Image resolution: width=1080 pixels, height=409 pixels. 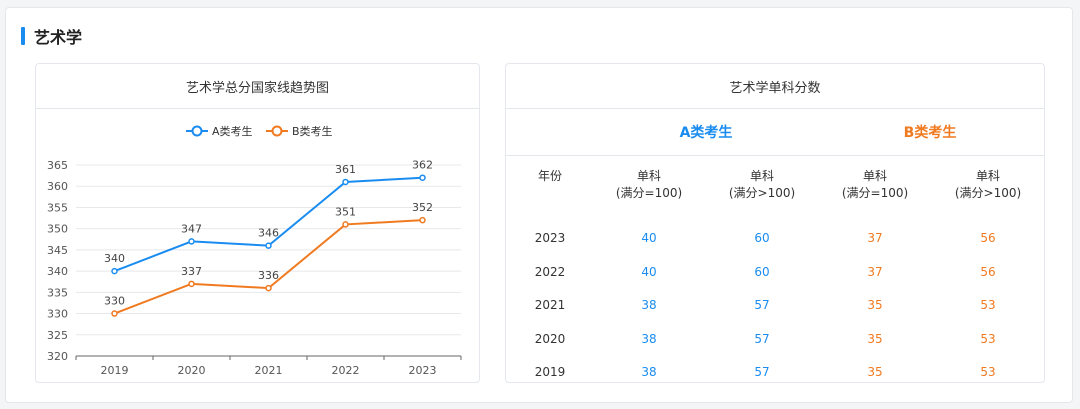 What do you see at coordinates (268, 233) in the screenshot?
I see `data-label: 346` at bounding box center [268, 233].